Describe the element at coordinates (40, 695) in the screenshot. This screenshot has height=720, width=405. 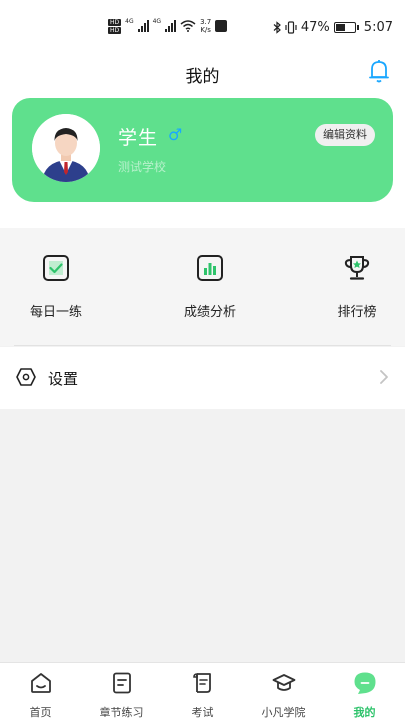
I see `tab-home: 首页` at that location.